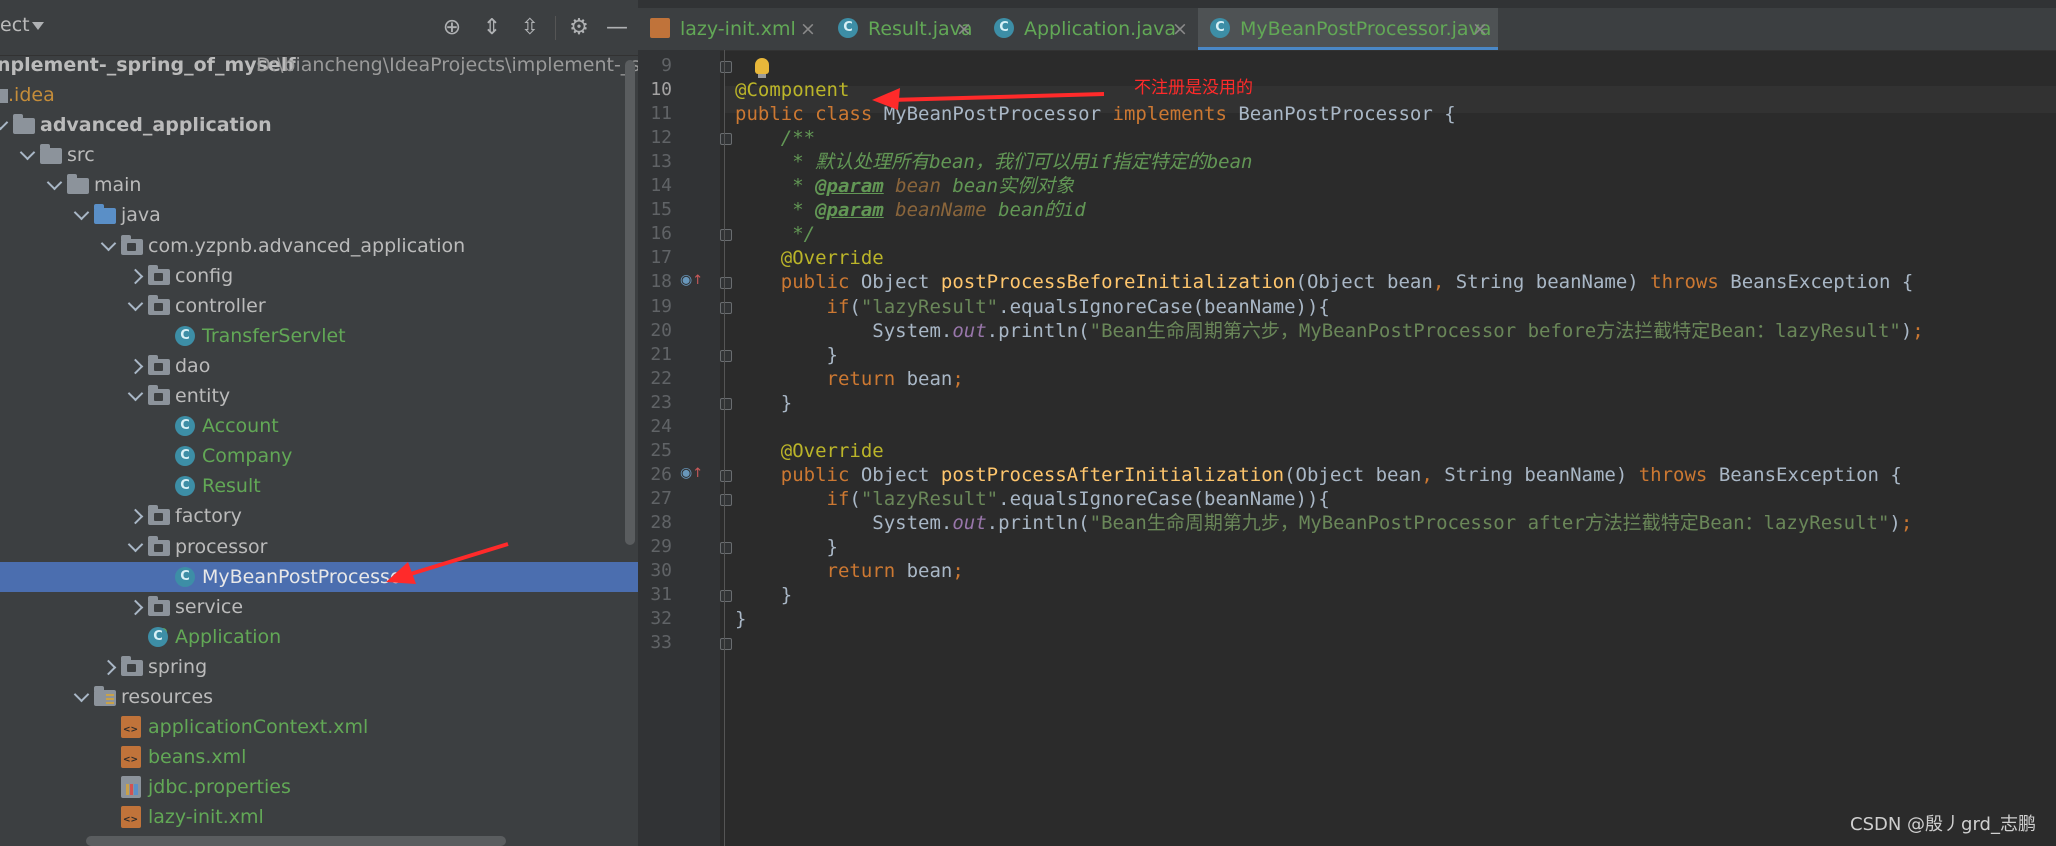 The image size is (2056, 846). Describe the element at coordinates (247, 456) in the screenshot. I see `tree-item-label: Company` at that location.